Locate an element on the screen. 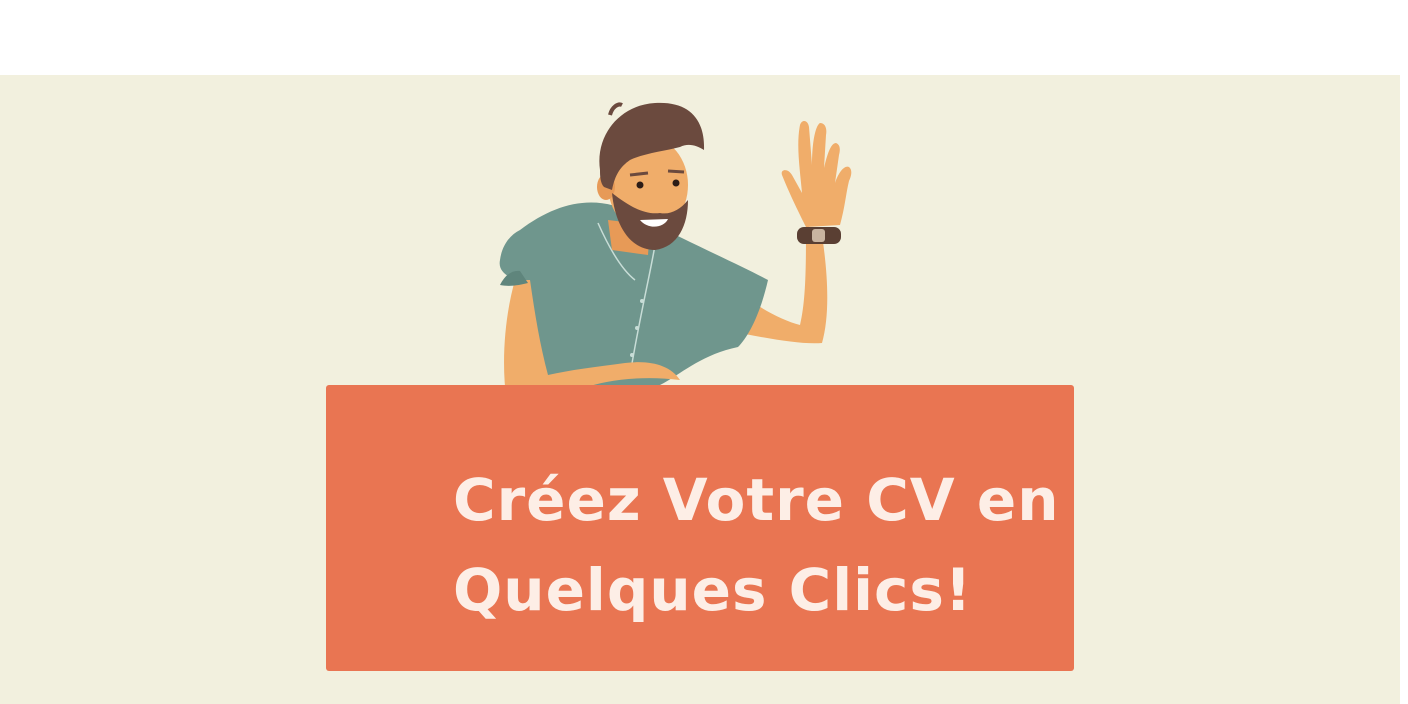  page-title: Créez Votre CV en Quelques Clics! is located at coordinates (756, 545).